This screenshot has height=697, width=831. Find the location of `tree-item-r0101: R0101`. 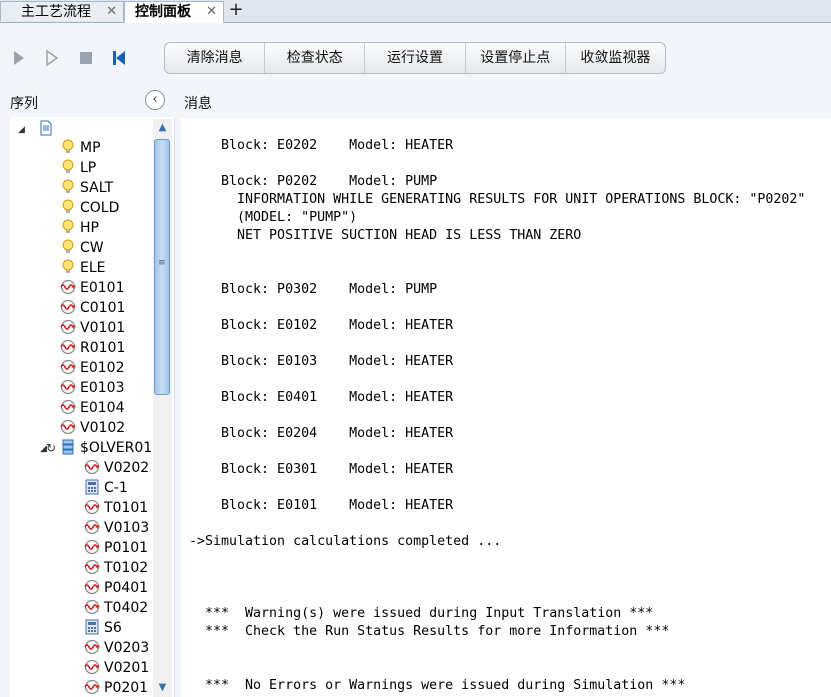

tree-item-r0101: R0101 is located at coordinates (92, 348).